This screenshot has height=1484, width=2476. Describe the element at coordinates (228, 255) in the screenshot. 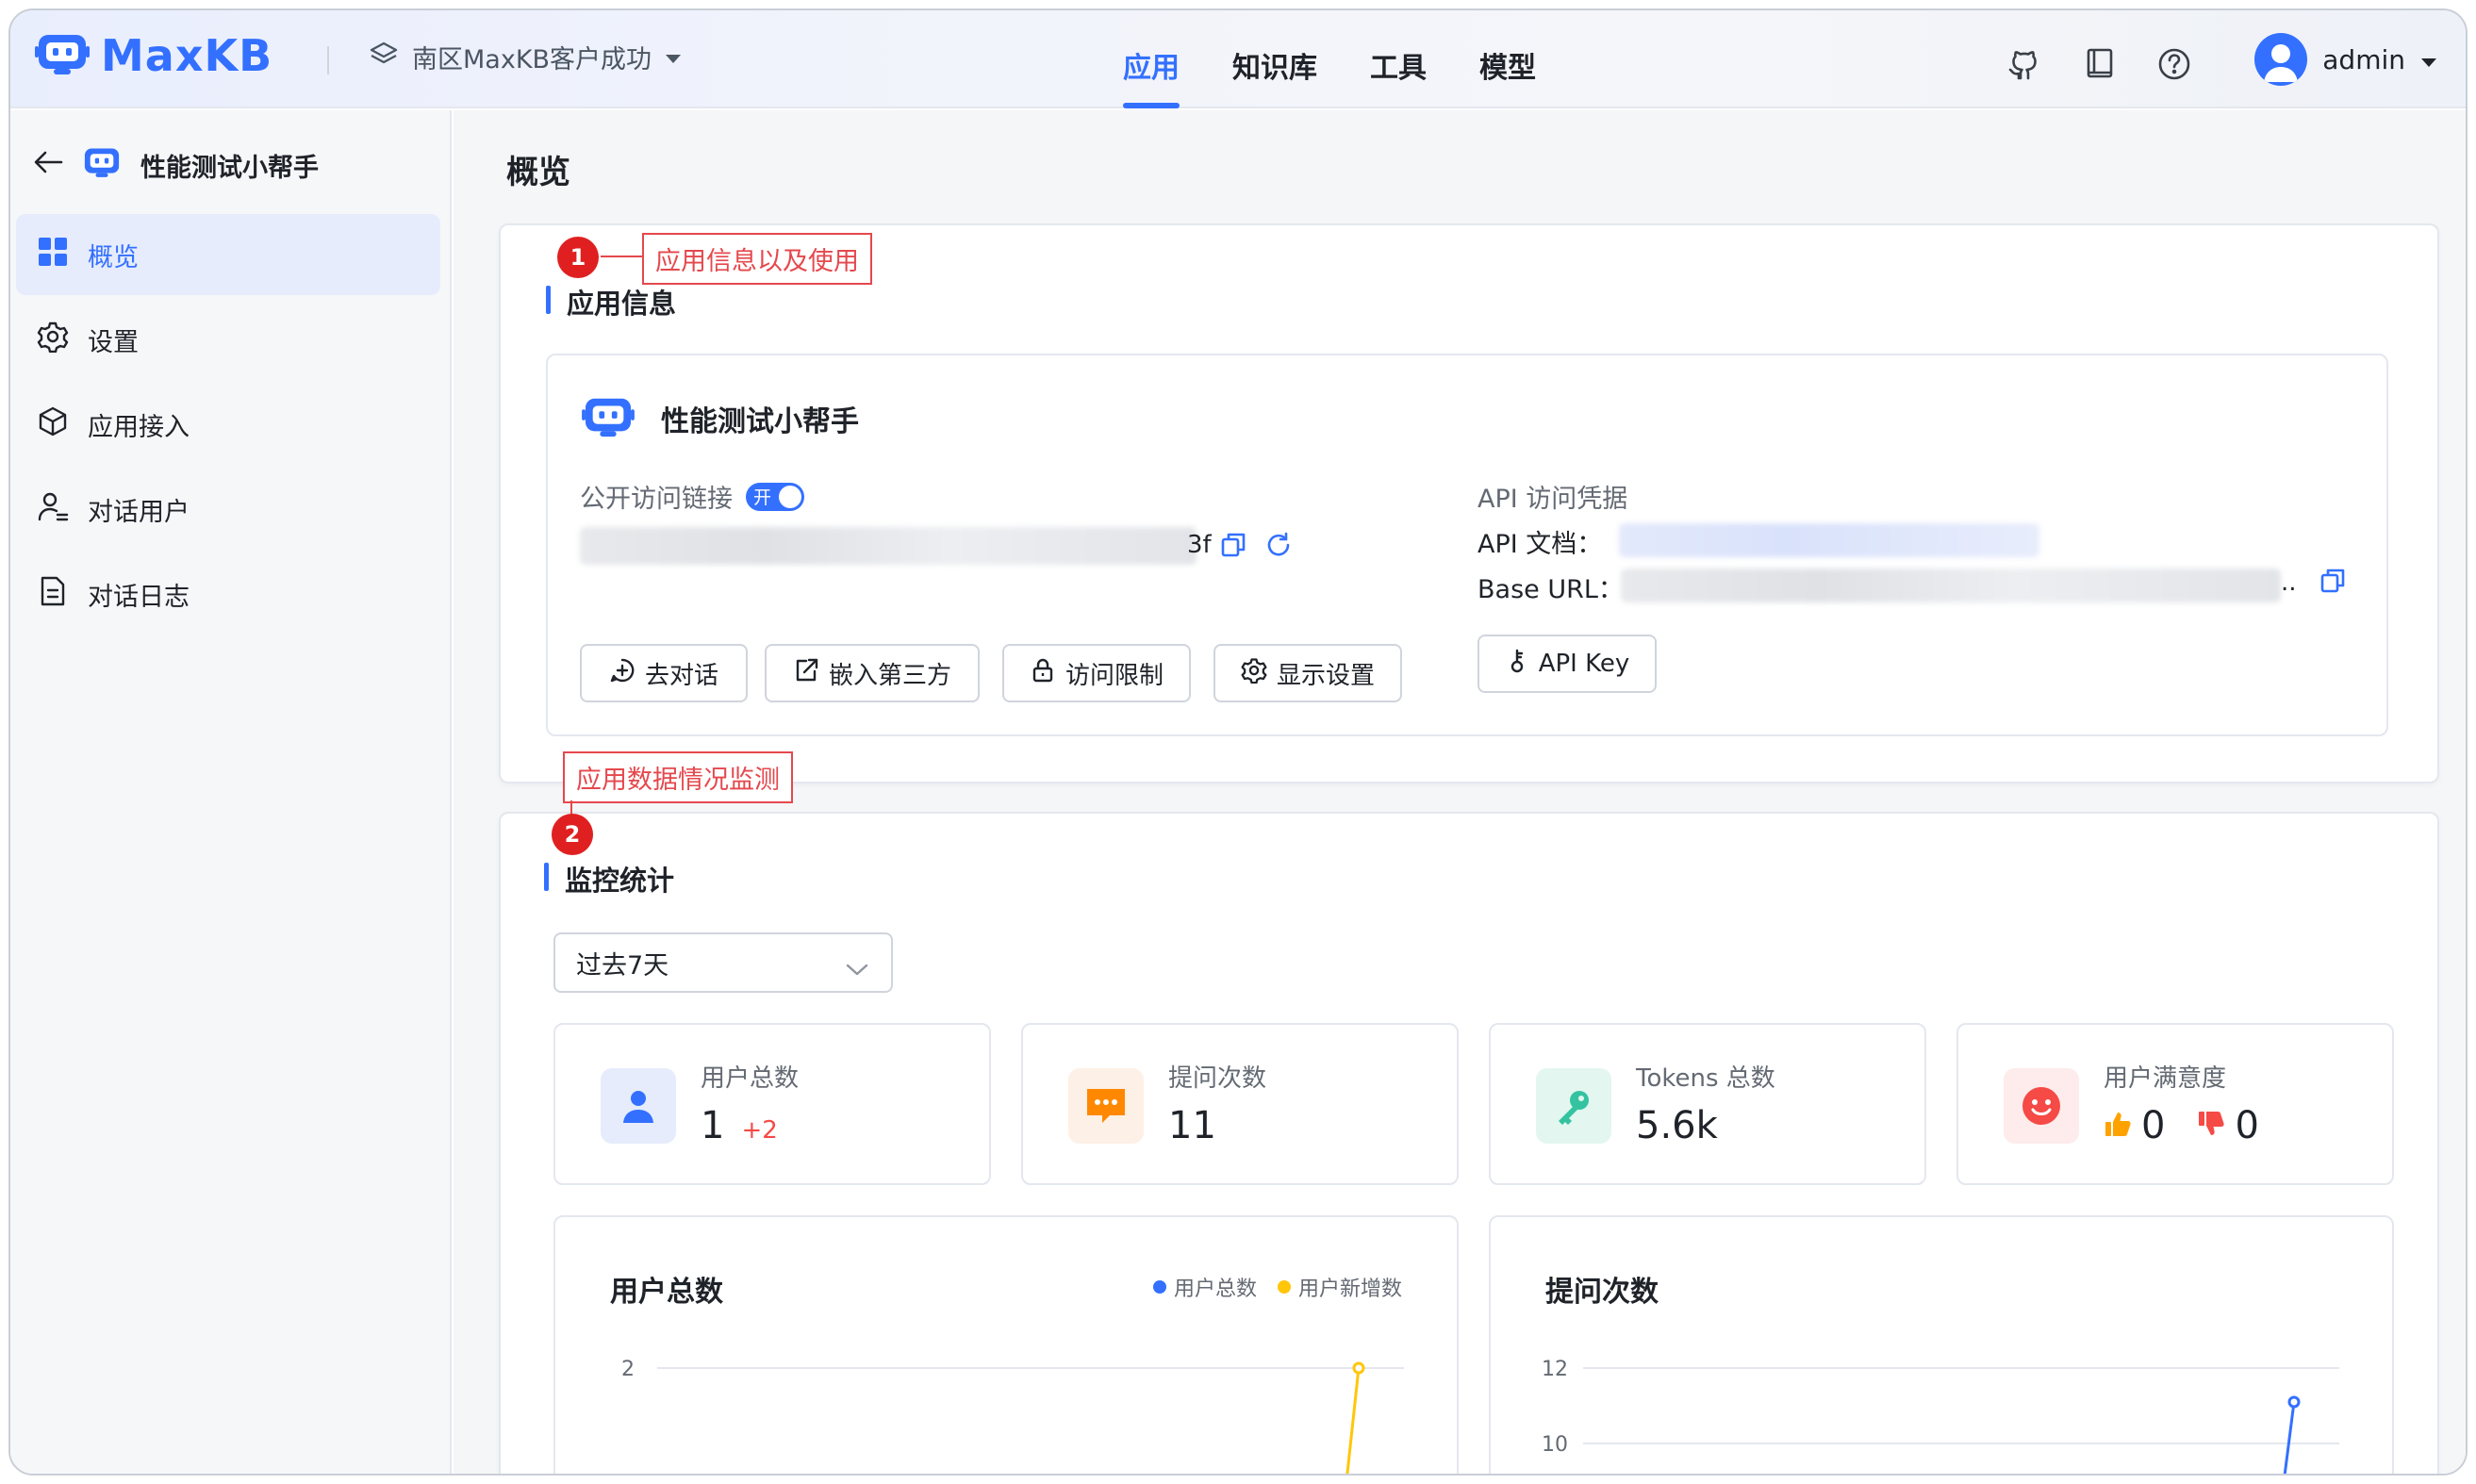

I see `sidebar-item-overview: 概览` at that location.